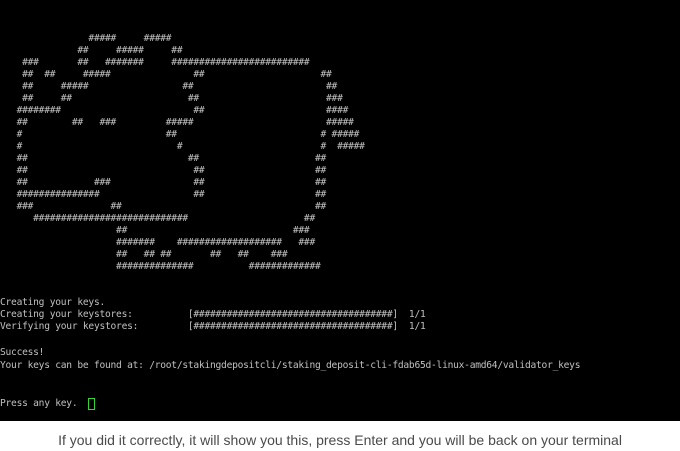 The height and width of the screenshot is (451, 680). Describe the element at coordinates (157, 218) in the screenshot. I see `ascii-art-line: ############################ ##` at that location.